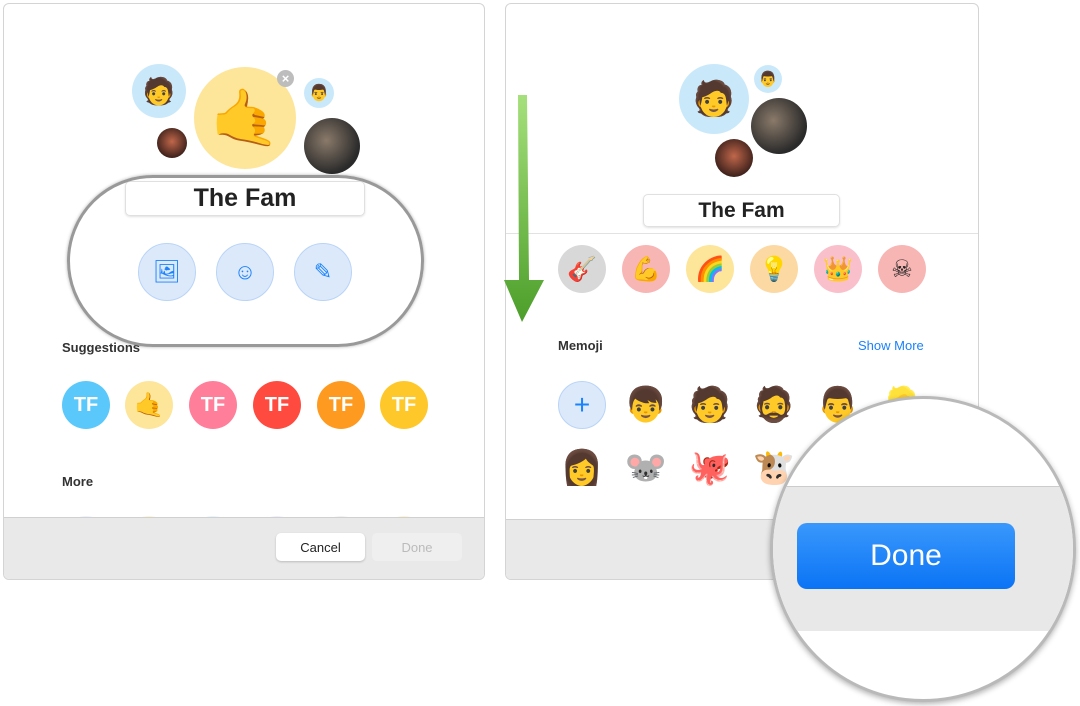  I want to click on show-more-link: Show More, so click(891, 345).